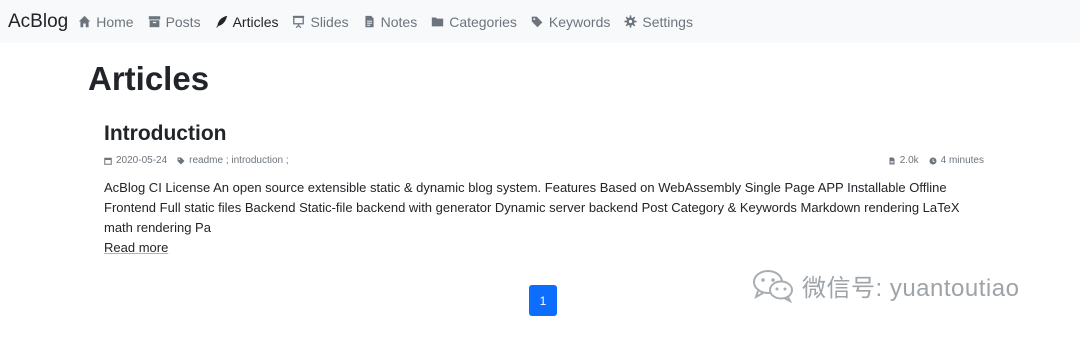 Image resolution: width=1080 pixels, height=337 pixels. I want to click on nav-item-slides: Slides, so click(320, 21).